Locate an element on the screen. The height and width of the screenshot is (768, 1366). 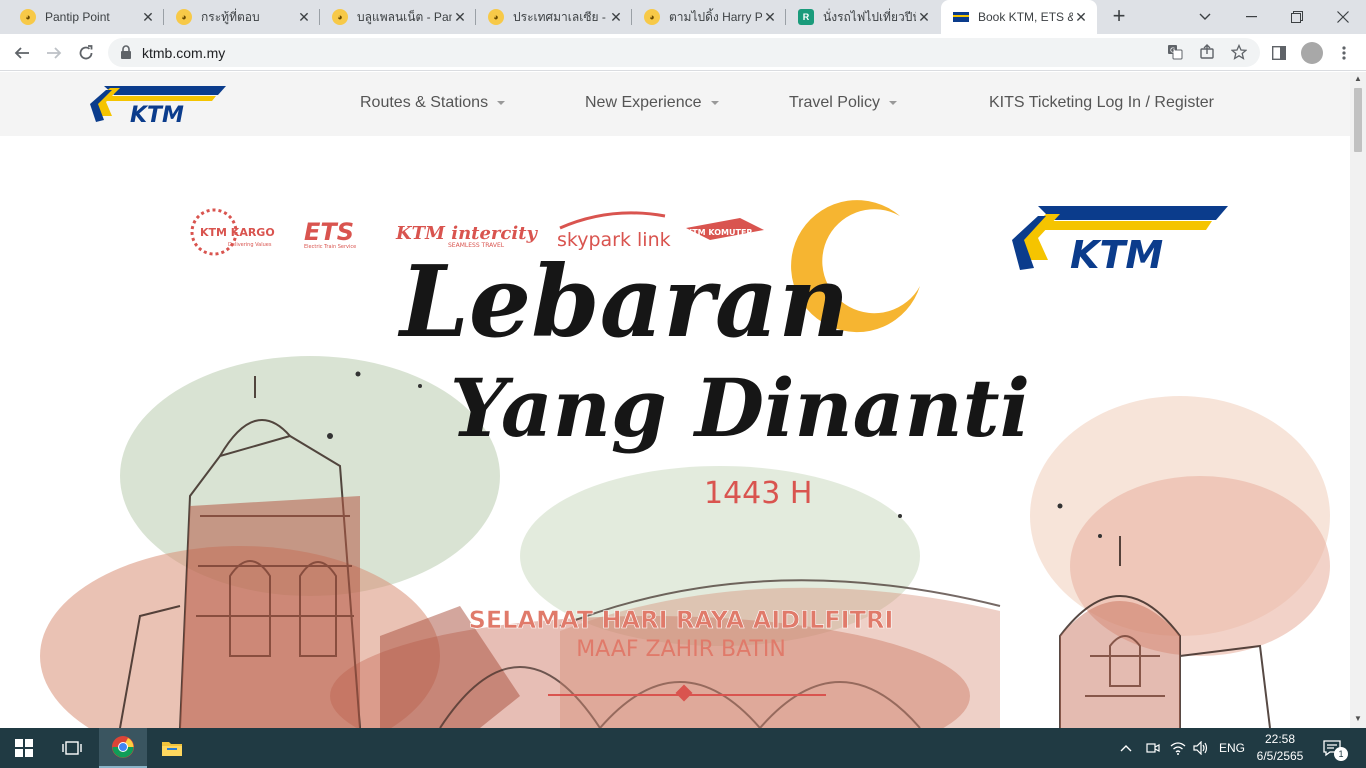
ktm-kargo-logo: KTM KARGO Delivering Values is located at coordinates (232, 232).